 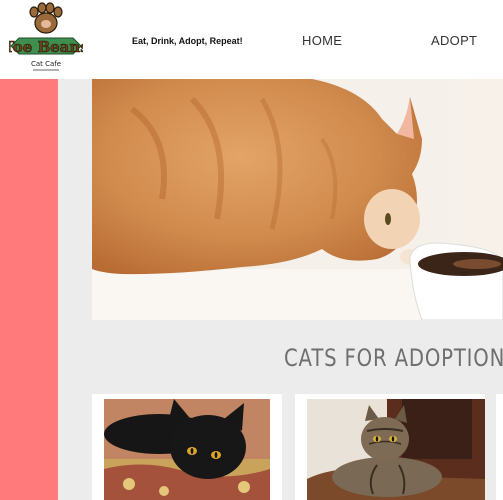 I want to click on nav-adopt-link: ADOPT, so click(x=454, y=40).